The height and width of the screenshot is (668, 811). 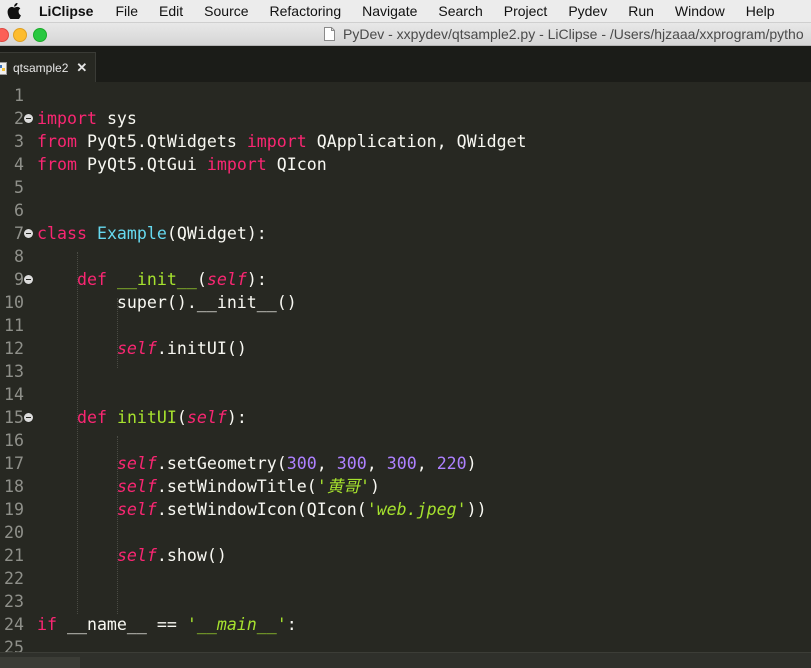 What do you see at coordinates (20, 35) in the screenshot?
I see `window-minimize-button` at bounding box center [20, 35].